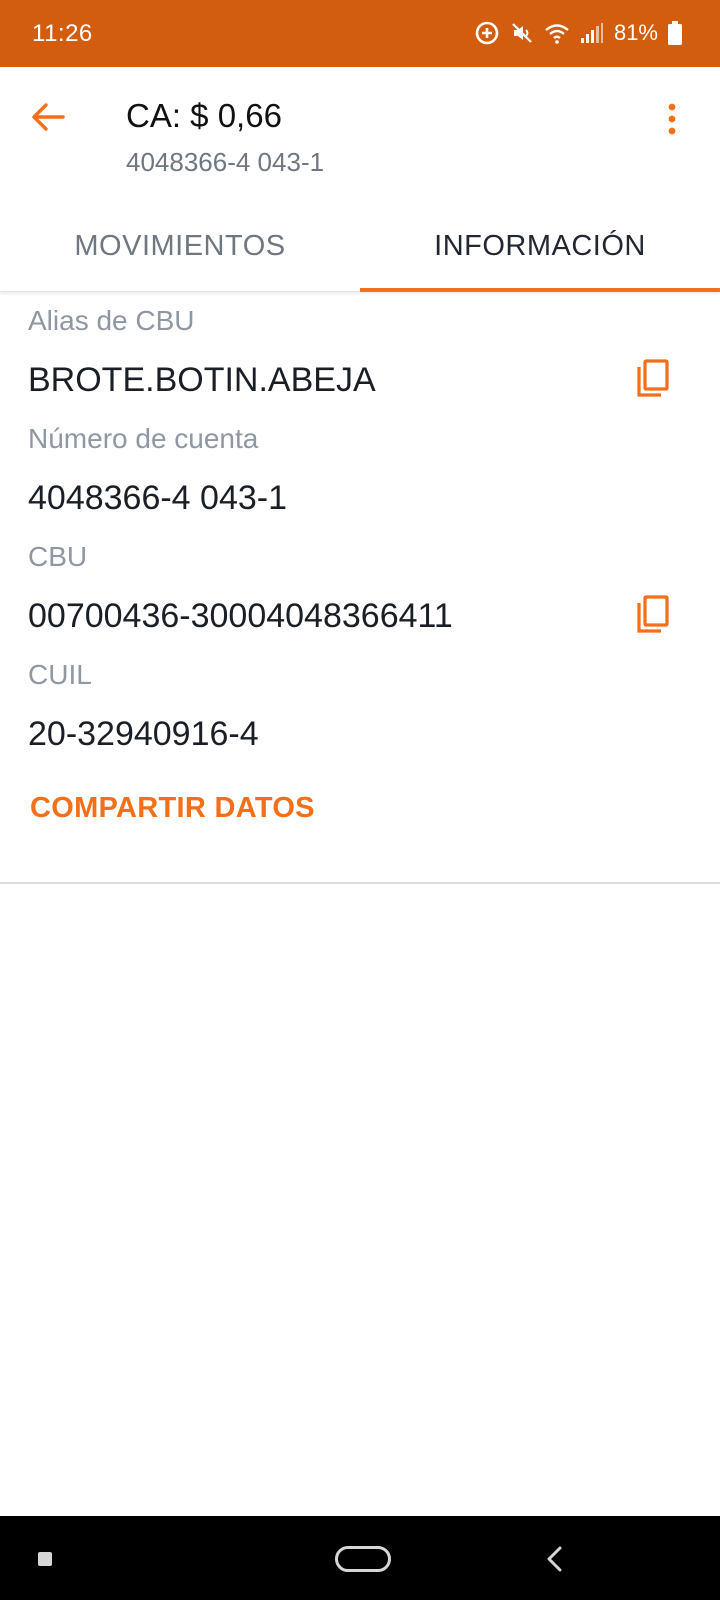 The height and width of the screenshot is (1600, 720). Describe the element at coordinates (578, 33) in the screenshot. I see `status-icons: 81%` at that location.